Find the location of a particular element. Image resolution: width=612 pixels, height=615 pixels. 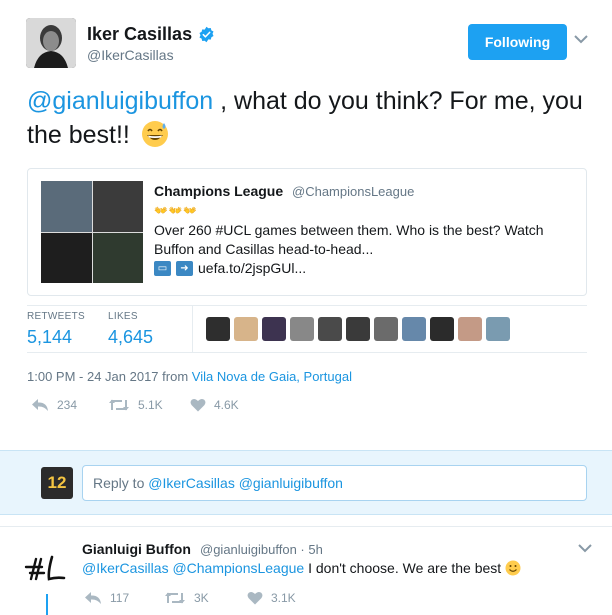

quote-thumbnail is located at coordinates (92, 232).